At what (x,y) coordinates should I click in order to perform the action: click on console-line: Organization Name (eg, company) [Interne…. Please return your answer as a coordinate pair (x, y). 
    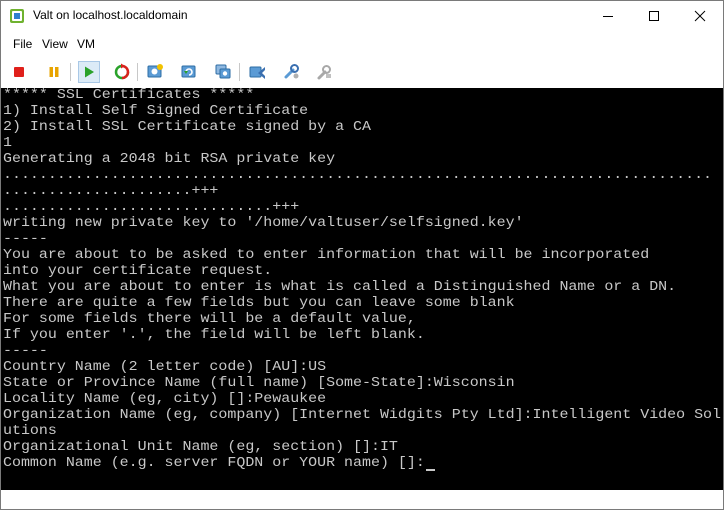
    Looking at the image, I should click on (362, 415).